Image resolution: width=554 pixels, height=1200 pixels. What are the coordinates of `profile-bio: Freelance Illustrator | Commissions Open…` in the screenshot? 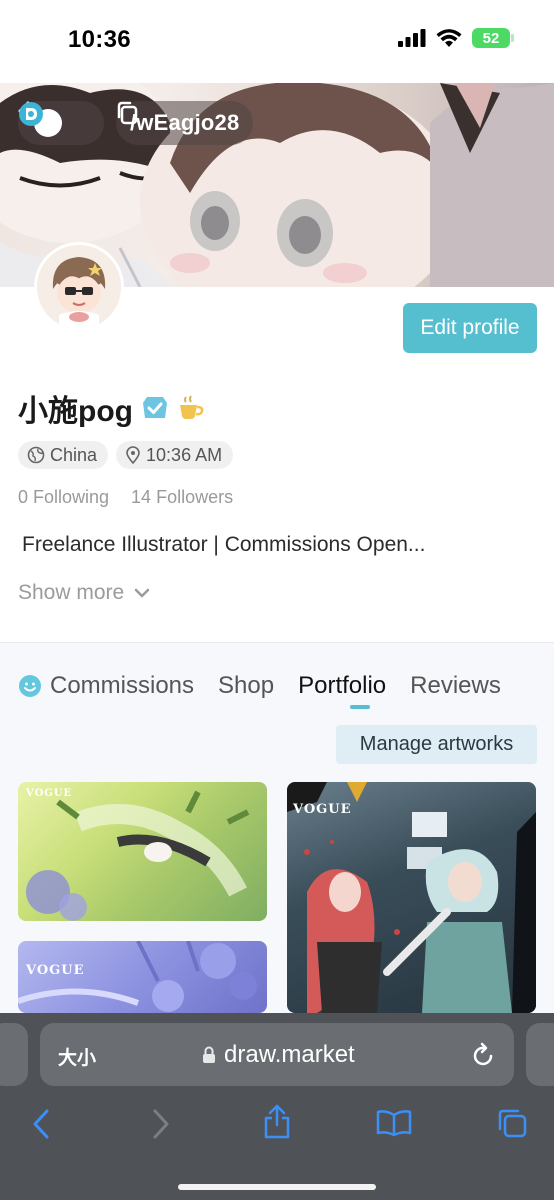 It's located at (224, 544).